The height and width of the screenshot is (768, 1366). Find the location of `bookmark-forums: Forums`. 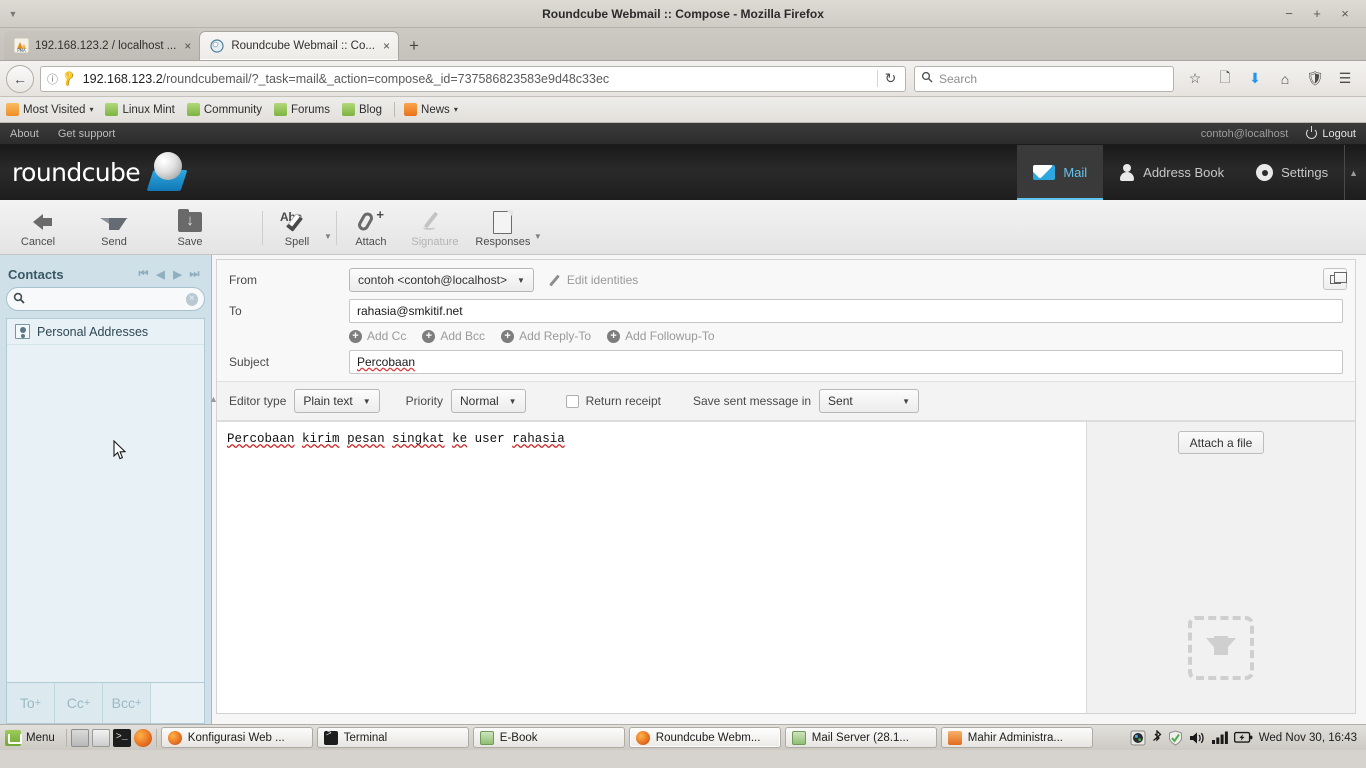

bookmark-forums: Forums is located at coordinates (302, 109).